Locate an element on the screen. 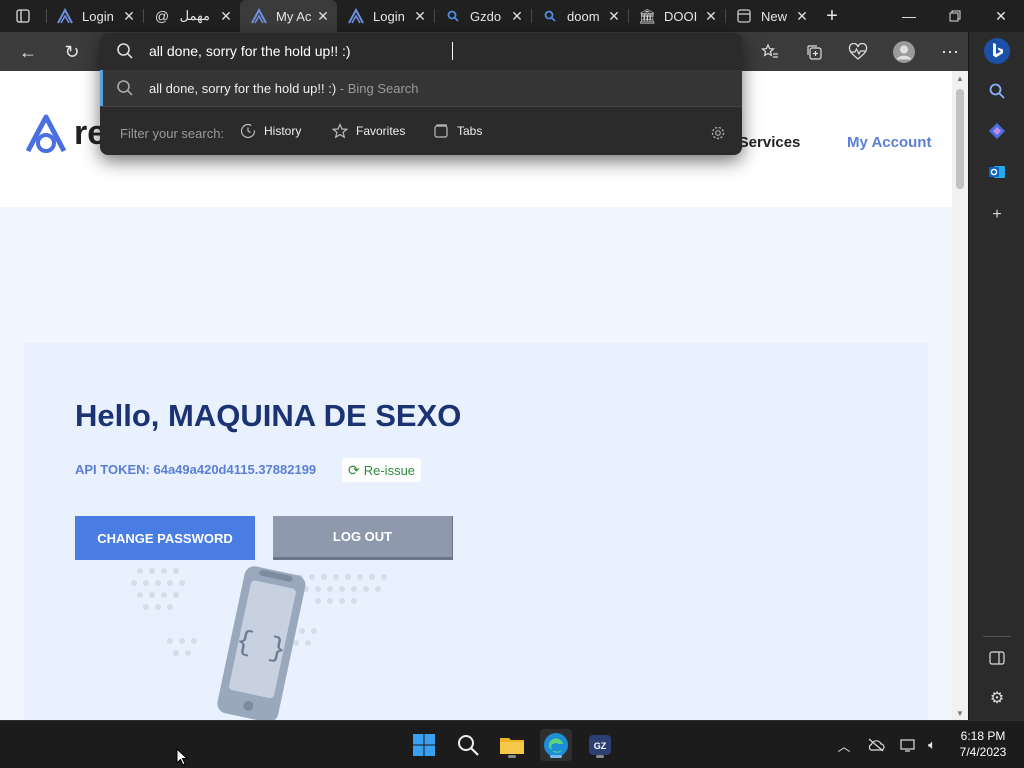 The height and width of the screenshot is (768, 1024). address-bar is located at coordinates (421, 51).